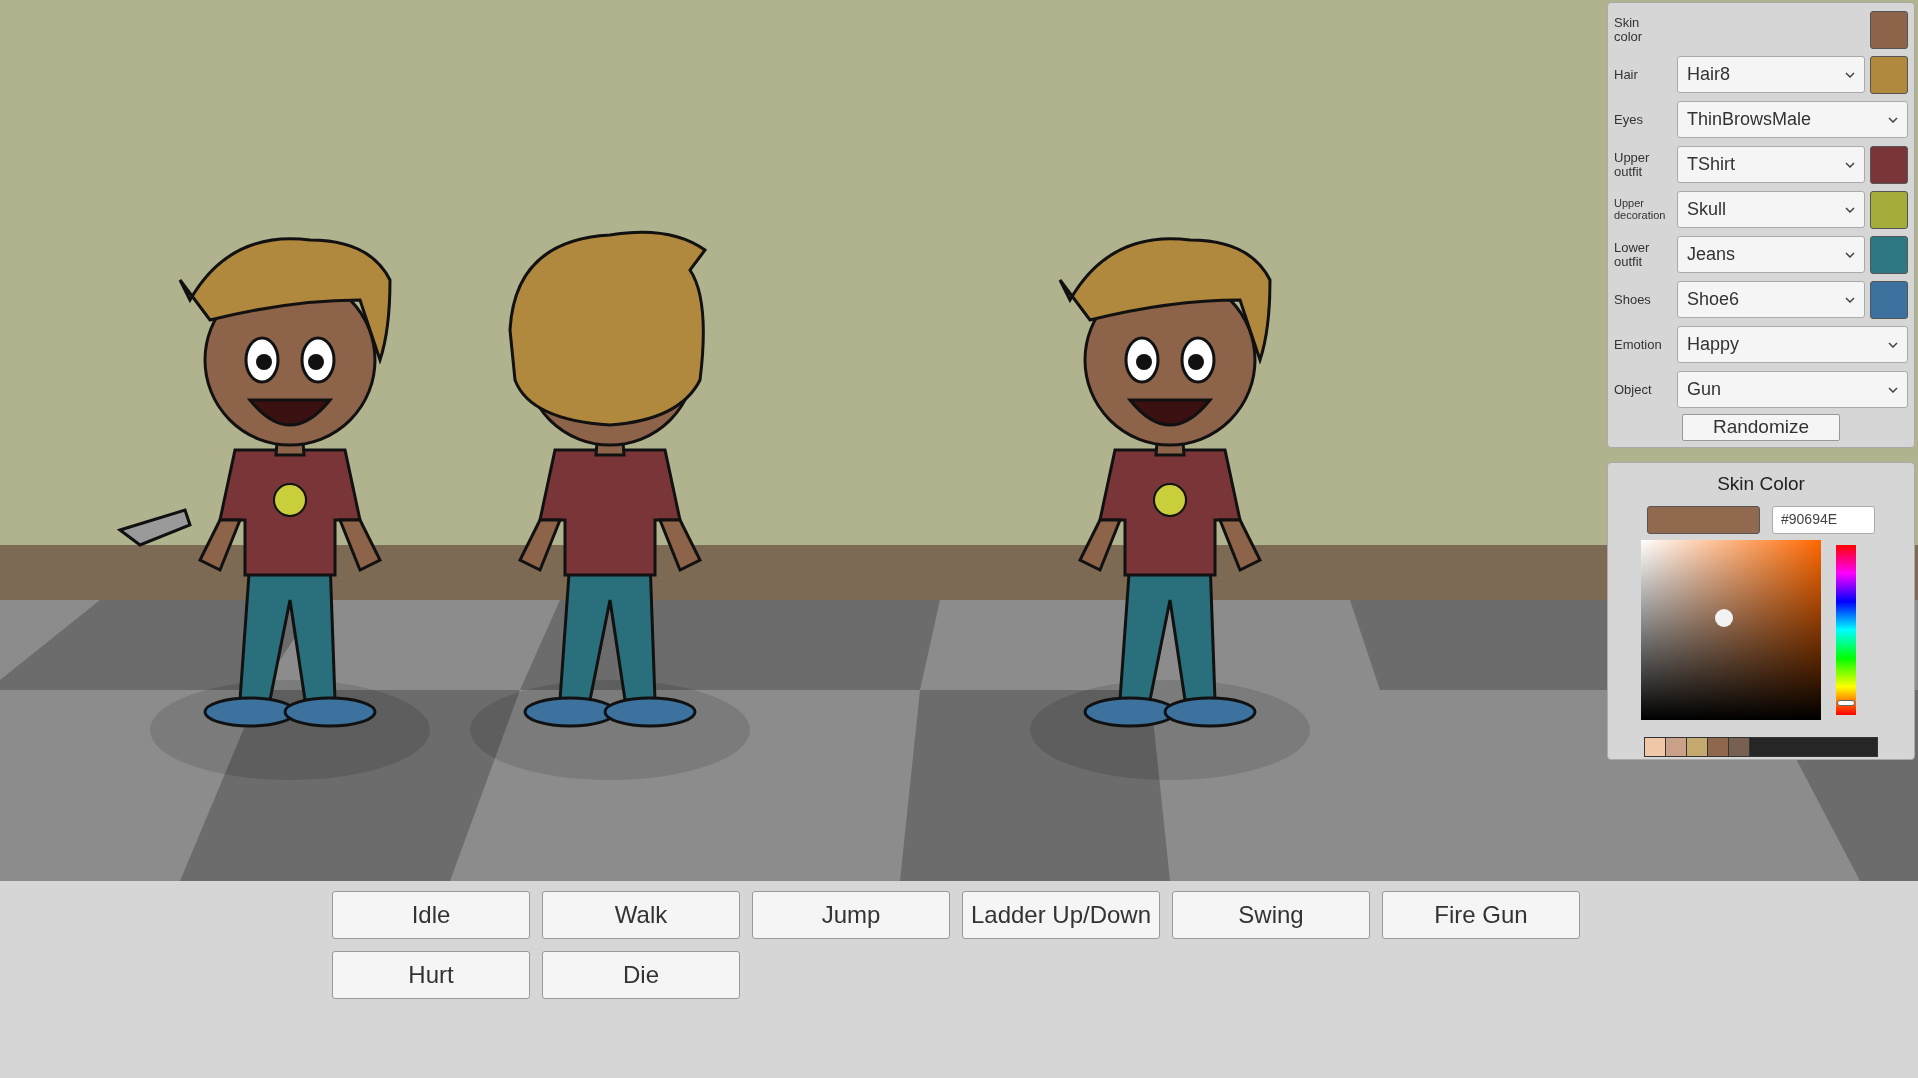 The height and width of the screenshot is (1078, 1918). What do you see at coordinates (1761, 427) in the screenshot?
I see `randomize-button: Randomize` at bounding box center [1761, 427].